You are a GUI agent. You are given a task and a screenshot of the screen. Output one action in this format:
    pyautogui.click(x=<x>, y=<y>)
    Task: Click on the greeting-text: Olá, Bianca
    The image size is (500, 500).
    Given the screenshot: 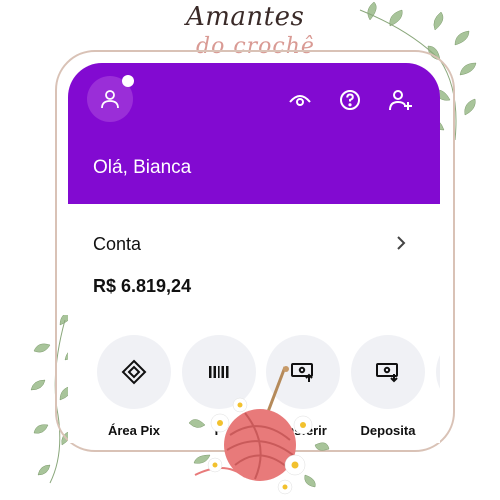 What is the action you would take?
    pyautogui.click(x=142, y=167)
    